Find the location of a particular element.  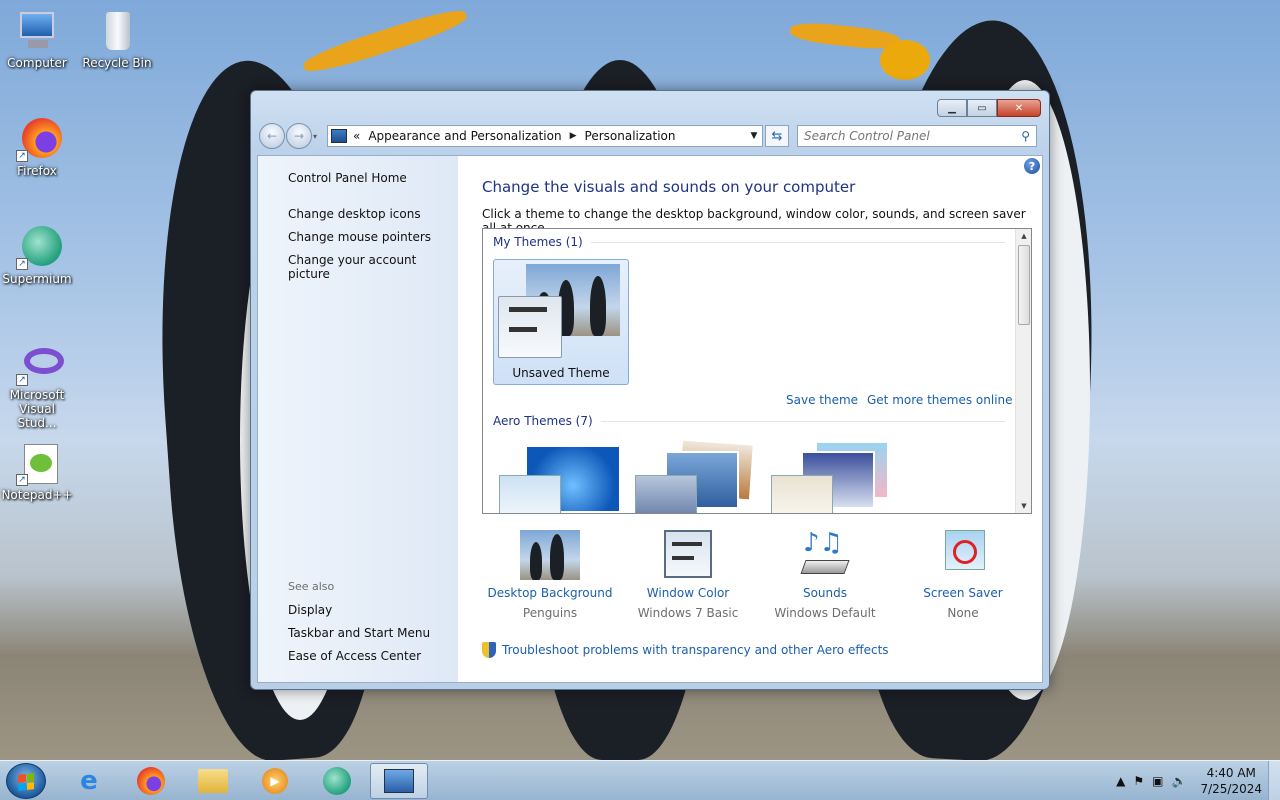

window-color-preview is located at coordinates (530, 327).